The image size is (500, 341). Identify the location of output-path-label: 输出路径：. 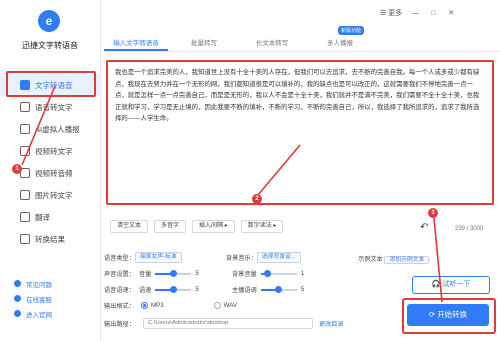
(119, 324).